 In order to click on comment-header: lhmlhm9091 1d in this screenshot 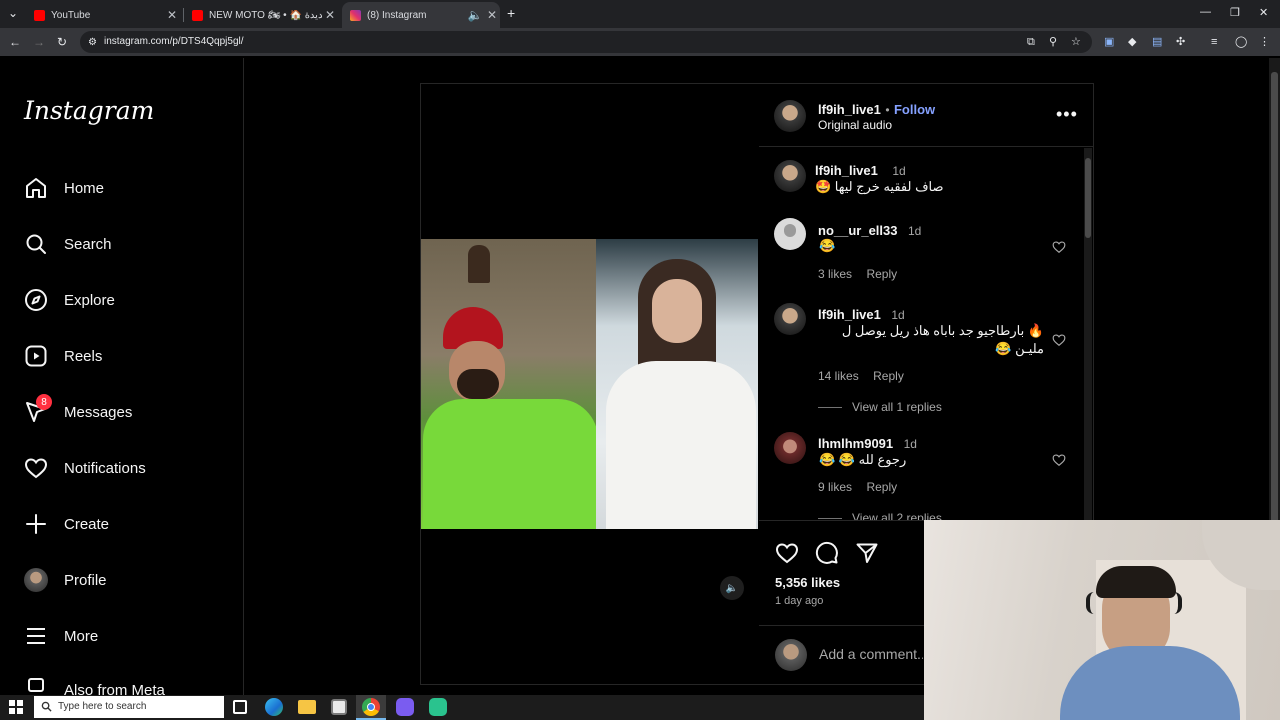, I will do `click(867, 444)`.